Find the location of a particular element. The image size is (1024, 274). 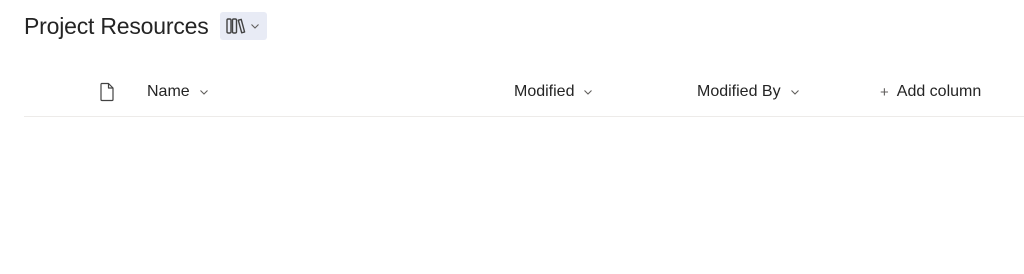

file-type-column-header is located at coordinates (107, 92).